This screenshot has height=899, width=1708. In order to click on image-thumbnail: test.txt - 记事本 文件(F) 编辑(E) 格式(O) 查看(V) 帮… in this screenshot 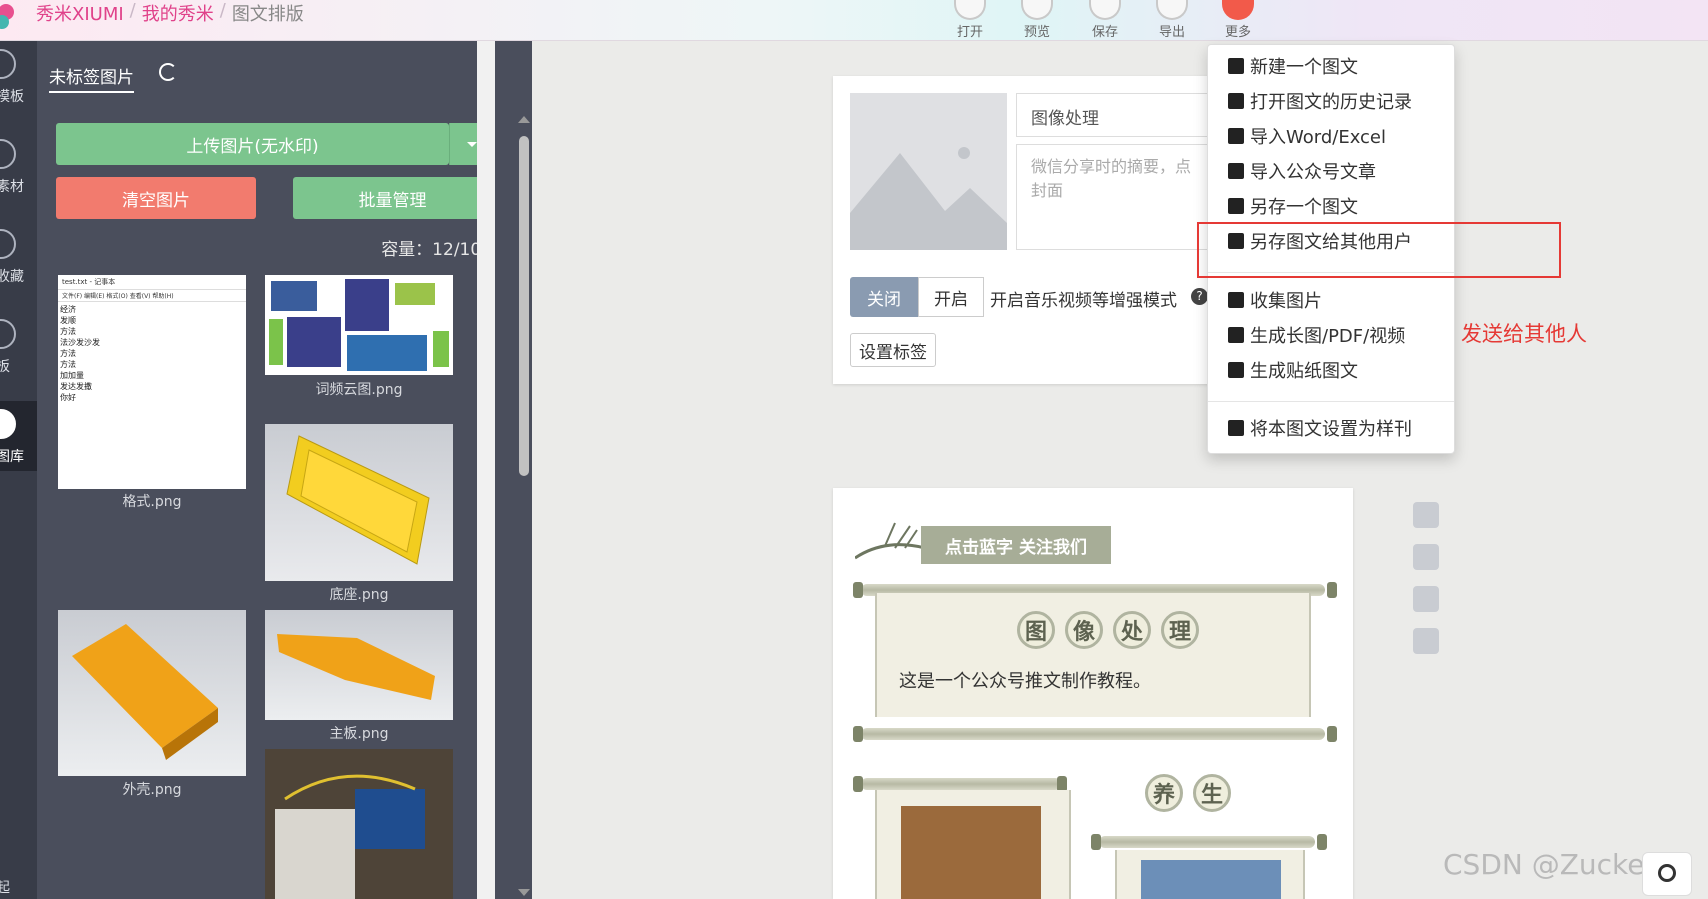, I will do `click(152, 382)`.